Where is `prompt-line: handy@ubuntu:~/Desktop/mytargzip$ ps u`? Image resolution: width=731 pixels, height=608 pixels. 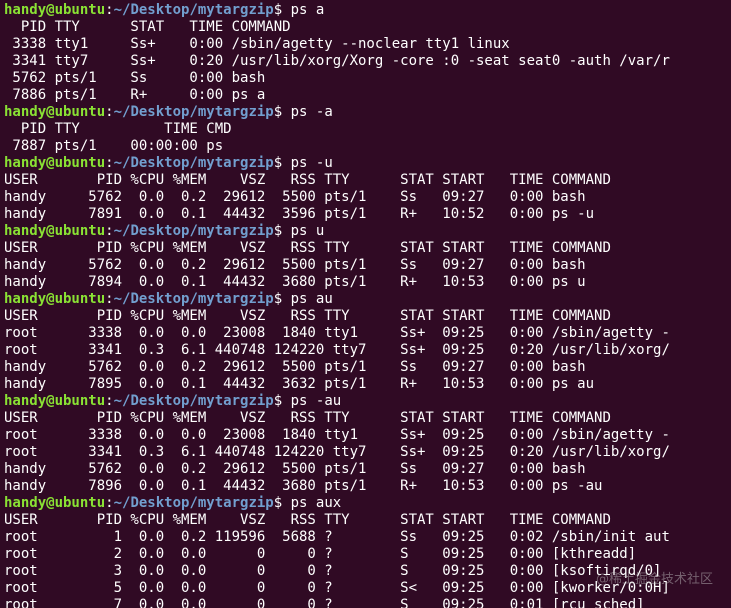 prompt-line: handy@ubuntu:~/Desktop/mytargzip$ ps u is located at coordinates (367, 231).